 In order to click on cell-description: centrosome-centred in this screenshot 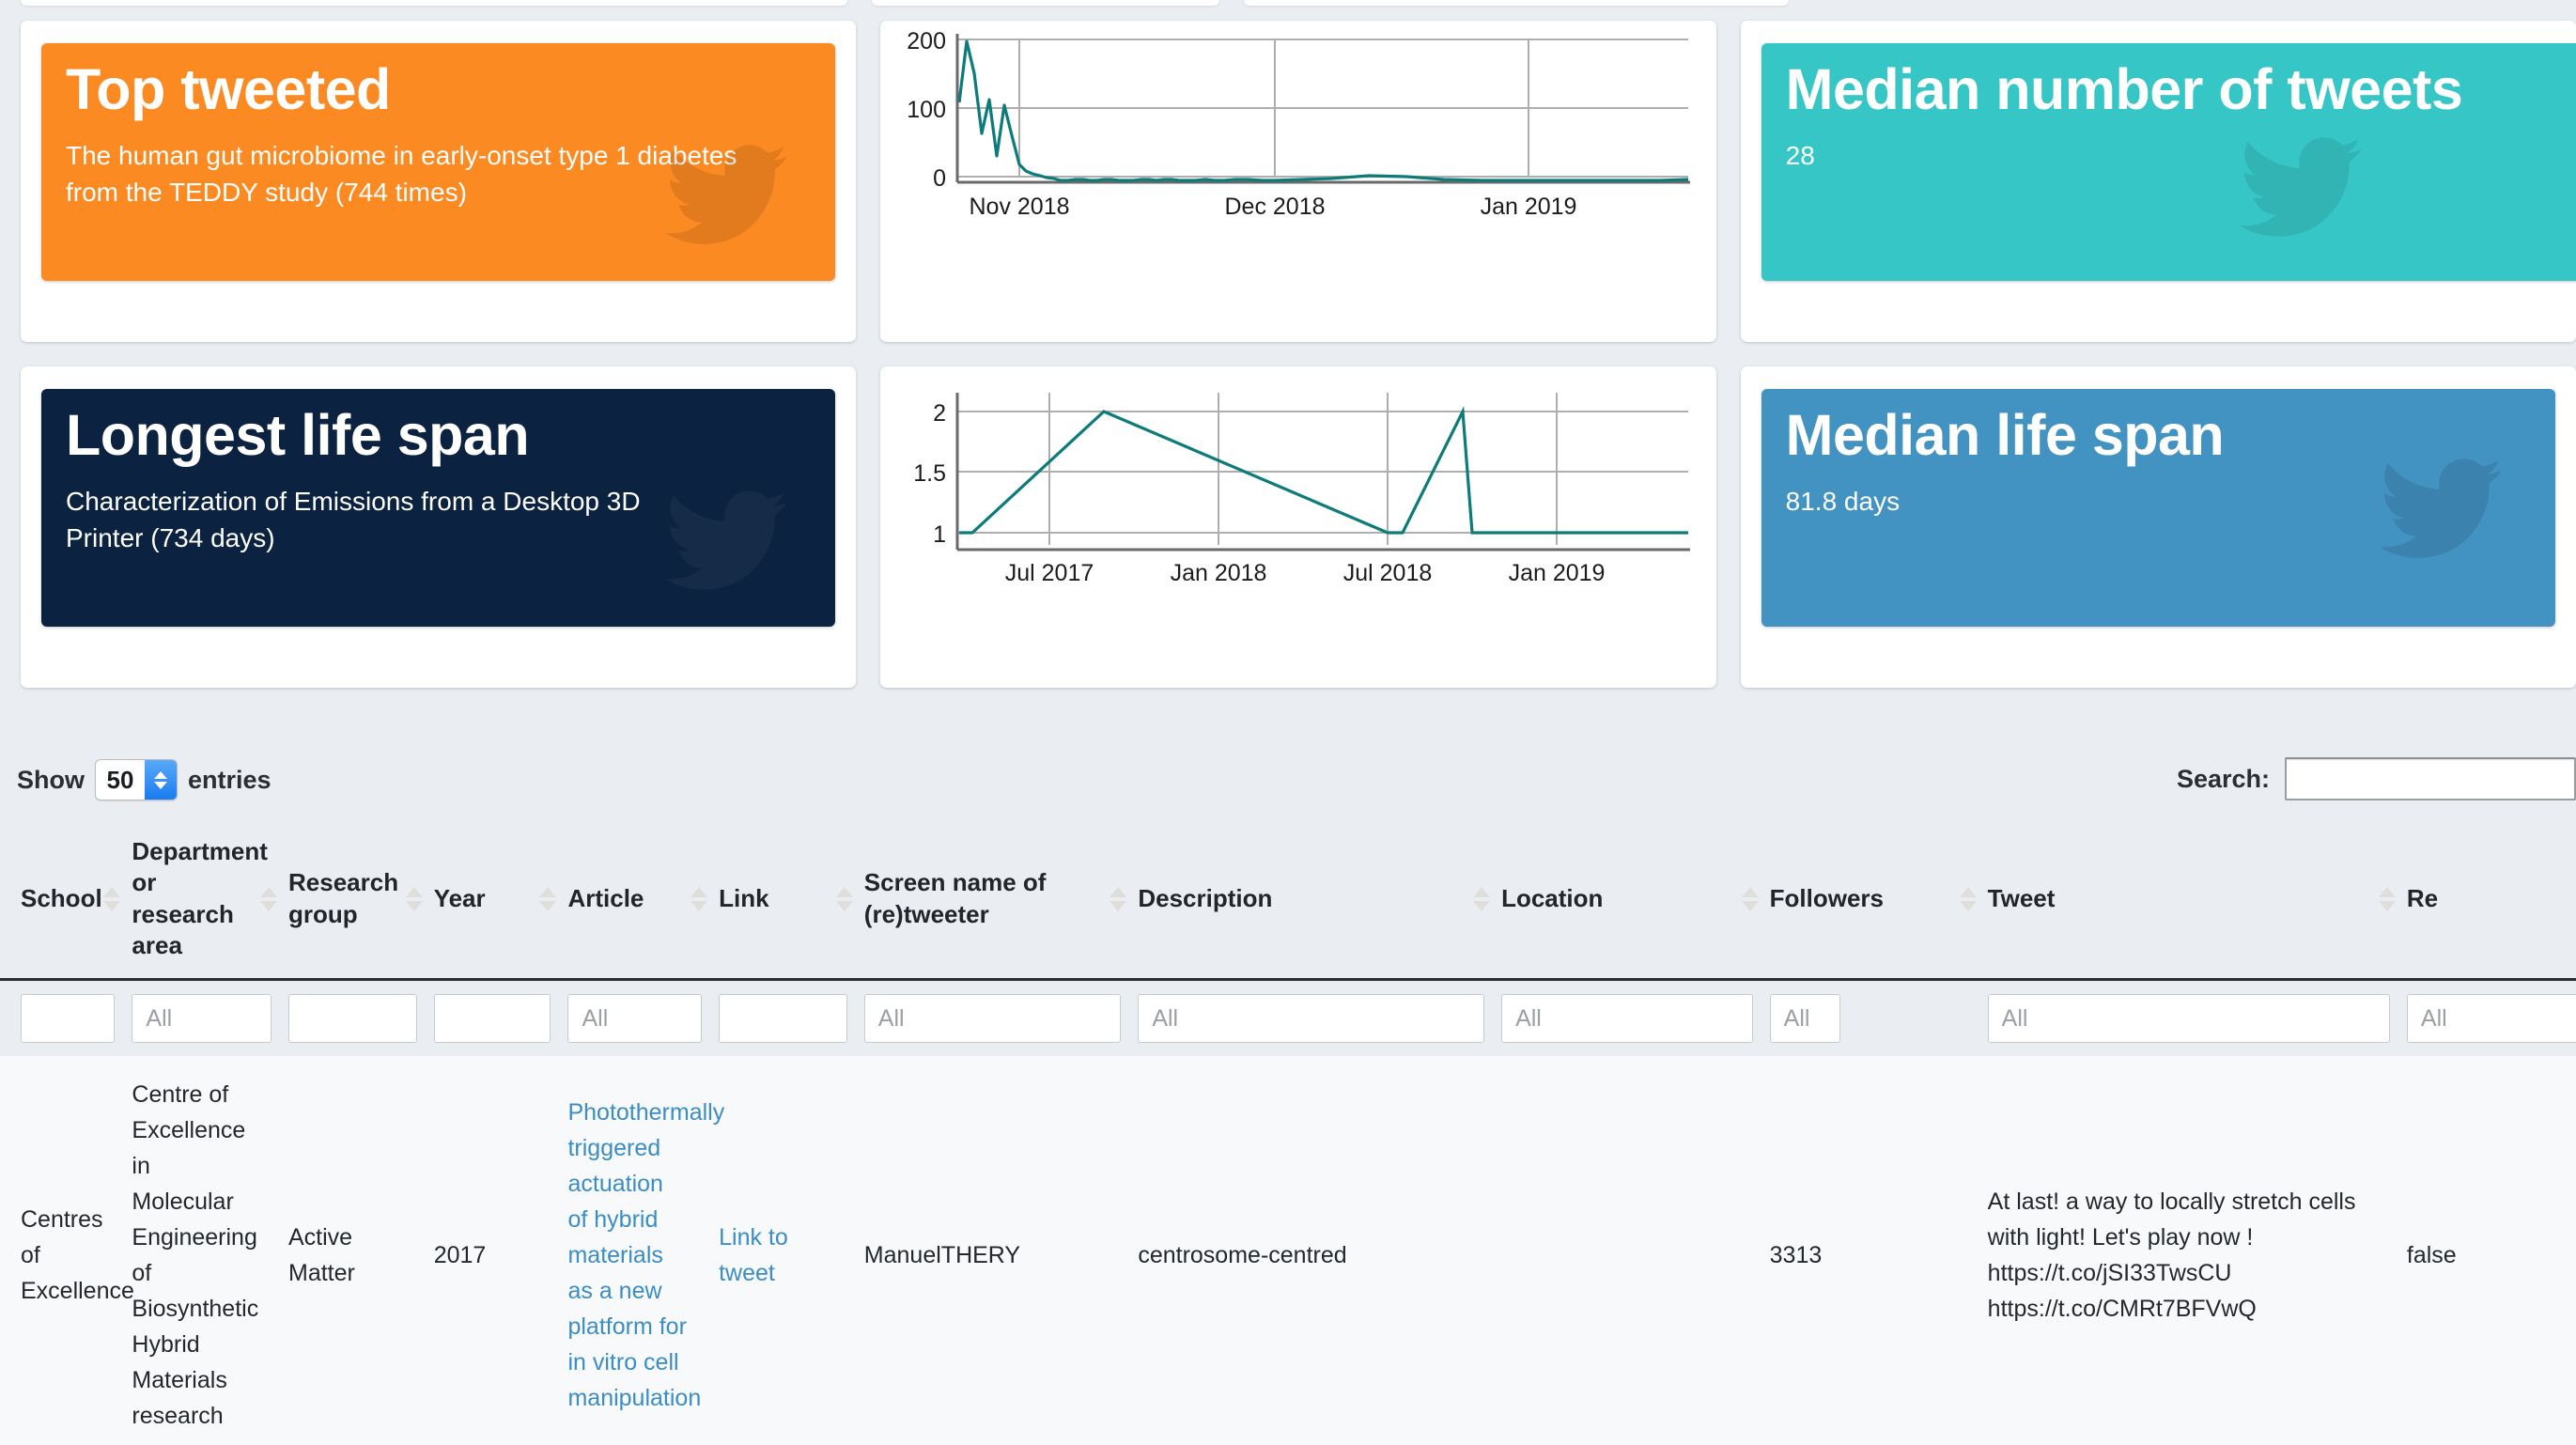, I will do `click(1320, 1251)`.